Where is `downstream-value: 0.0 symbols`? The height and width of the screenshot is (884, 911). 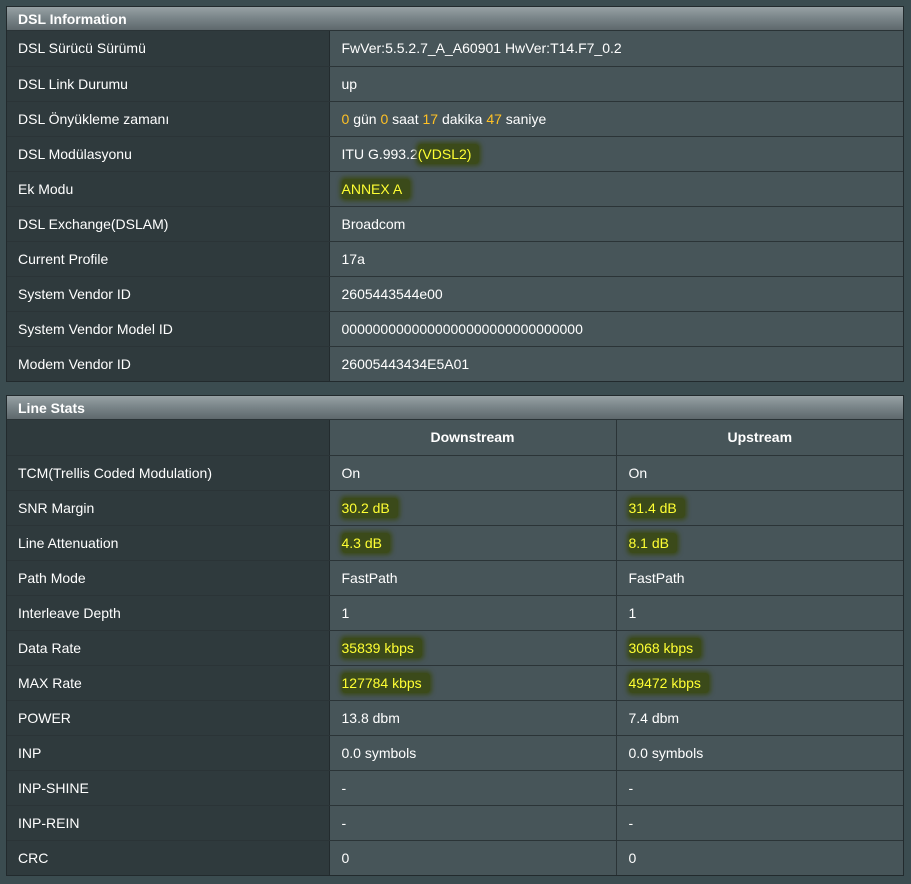 downstream-value: 0.0 symbols is located at coordinates (379, 752).